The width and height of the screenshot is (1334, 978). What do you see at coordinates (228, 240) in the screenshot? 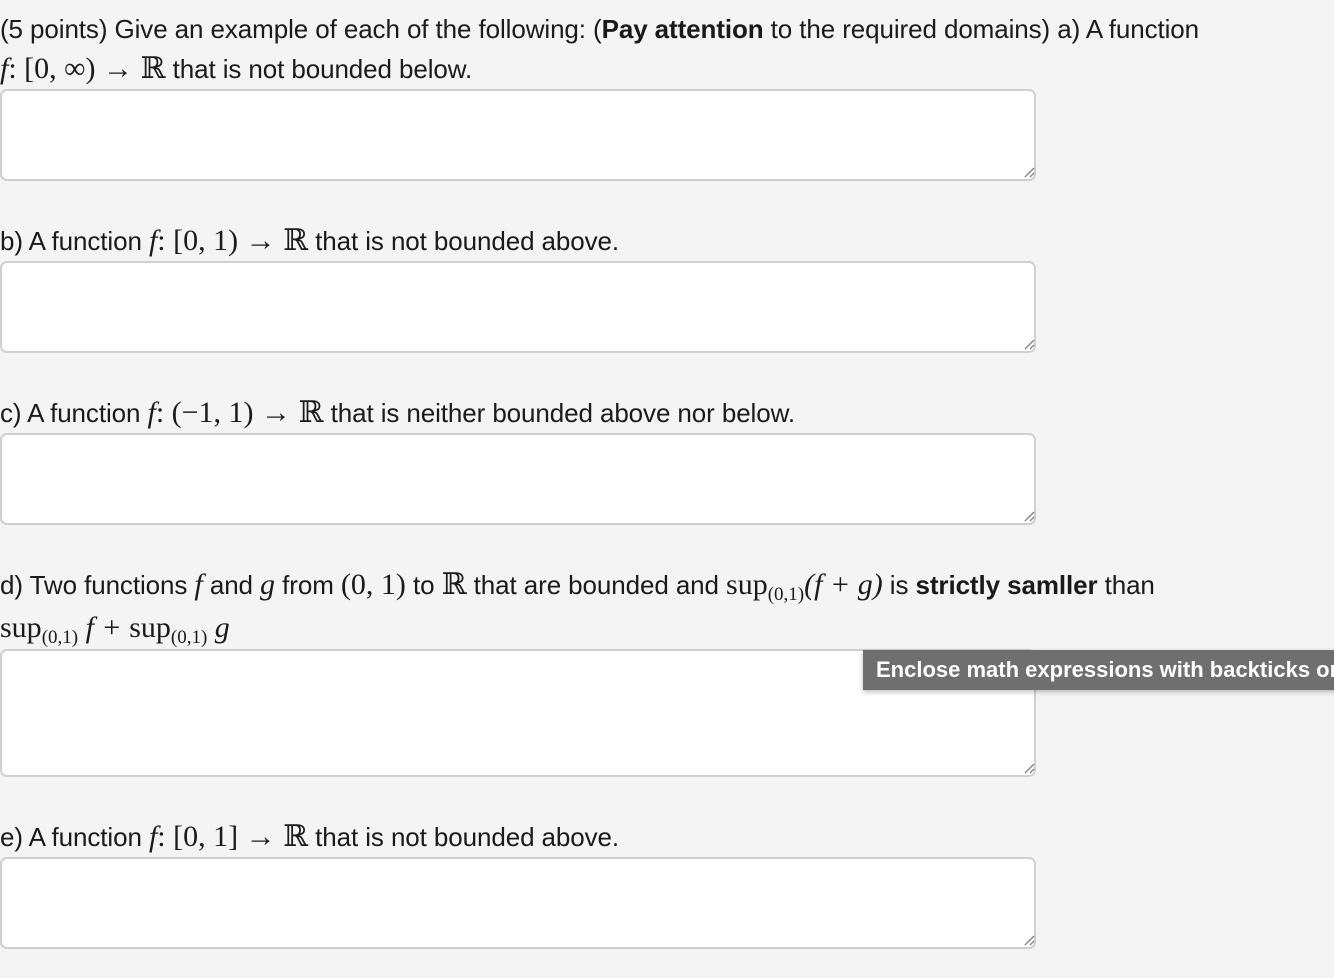
I see `question-b-math: f: [0, 1) → ℝ` at bounding box center [228, 240].